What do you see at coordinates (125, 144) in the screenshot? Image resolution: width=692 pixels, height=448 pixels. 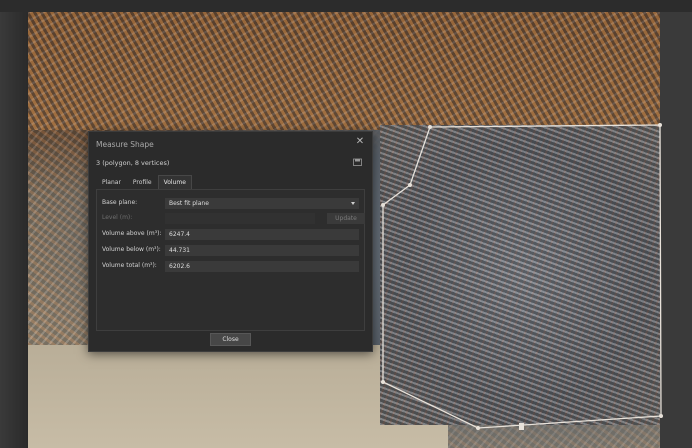 I see `dialog-title: Measure Shape` at bounding box center [125, 144].